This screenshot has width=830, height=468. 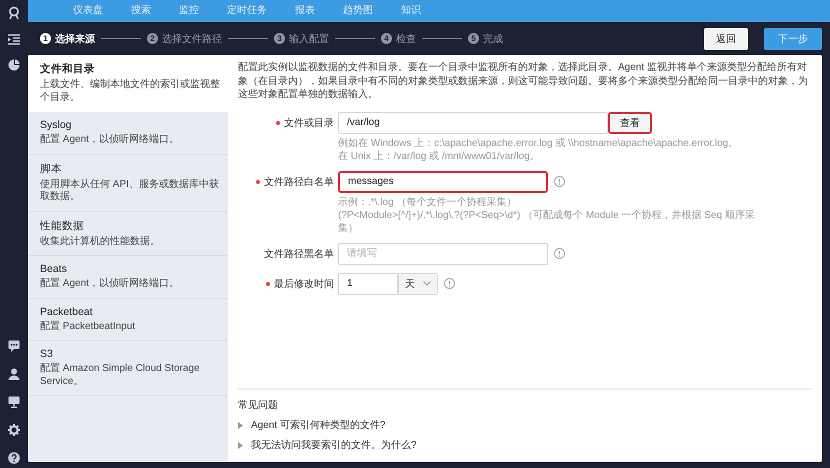 What do you see at coordinates (523, 81) in the screenshot?
I see `description-text: 配置此实例以监视数据的文件和目录。要在一个目录中监视所有的对象，选择此目录。Agent 监视并将单个来源类型分配给所有对象（在目录内），如果目录中有不同的对象类型或数据来源，则这可能导致问题。要将多个来源类型分配给同一目录中的对象，为这些对象配置单独的数据输入。` at bounding box center [523, 81].